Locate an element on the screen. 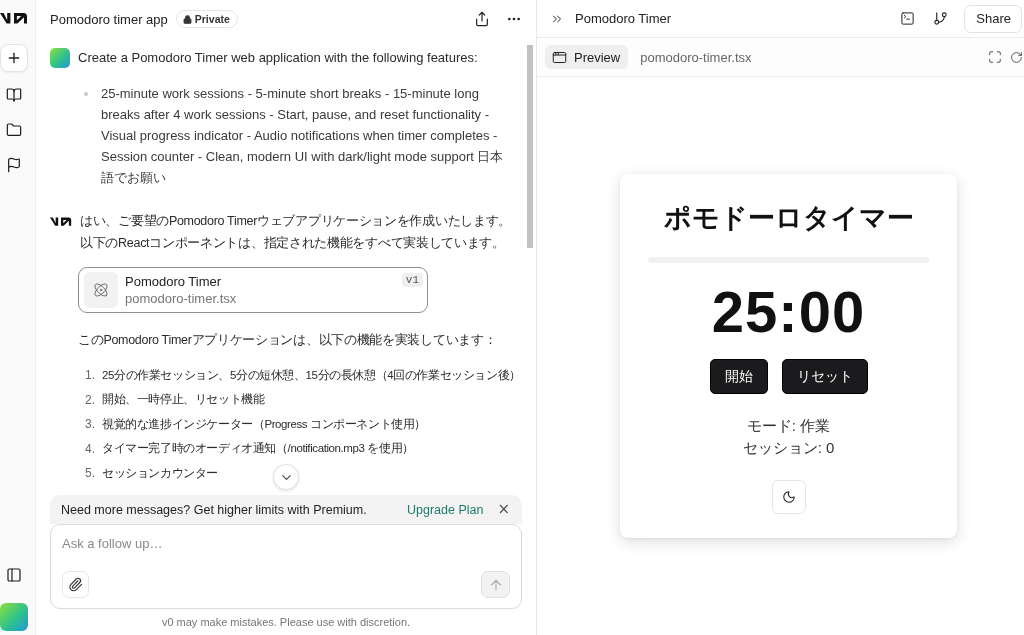 The image size is (1024, 635). artifact-filename: pomodoro-timer.tsx is located at coordinates (181, 298).